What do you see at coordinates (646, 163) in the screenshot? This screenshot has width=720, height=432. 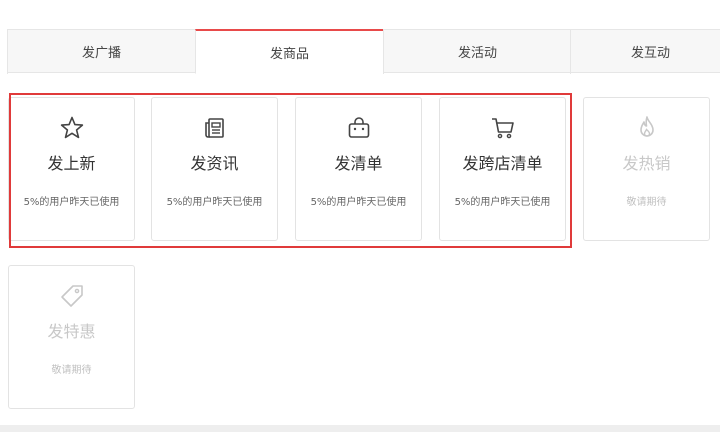 I see `card-title: 发热销` at bounding box center [646, 163].